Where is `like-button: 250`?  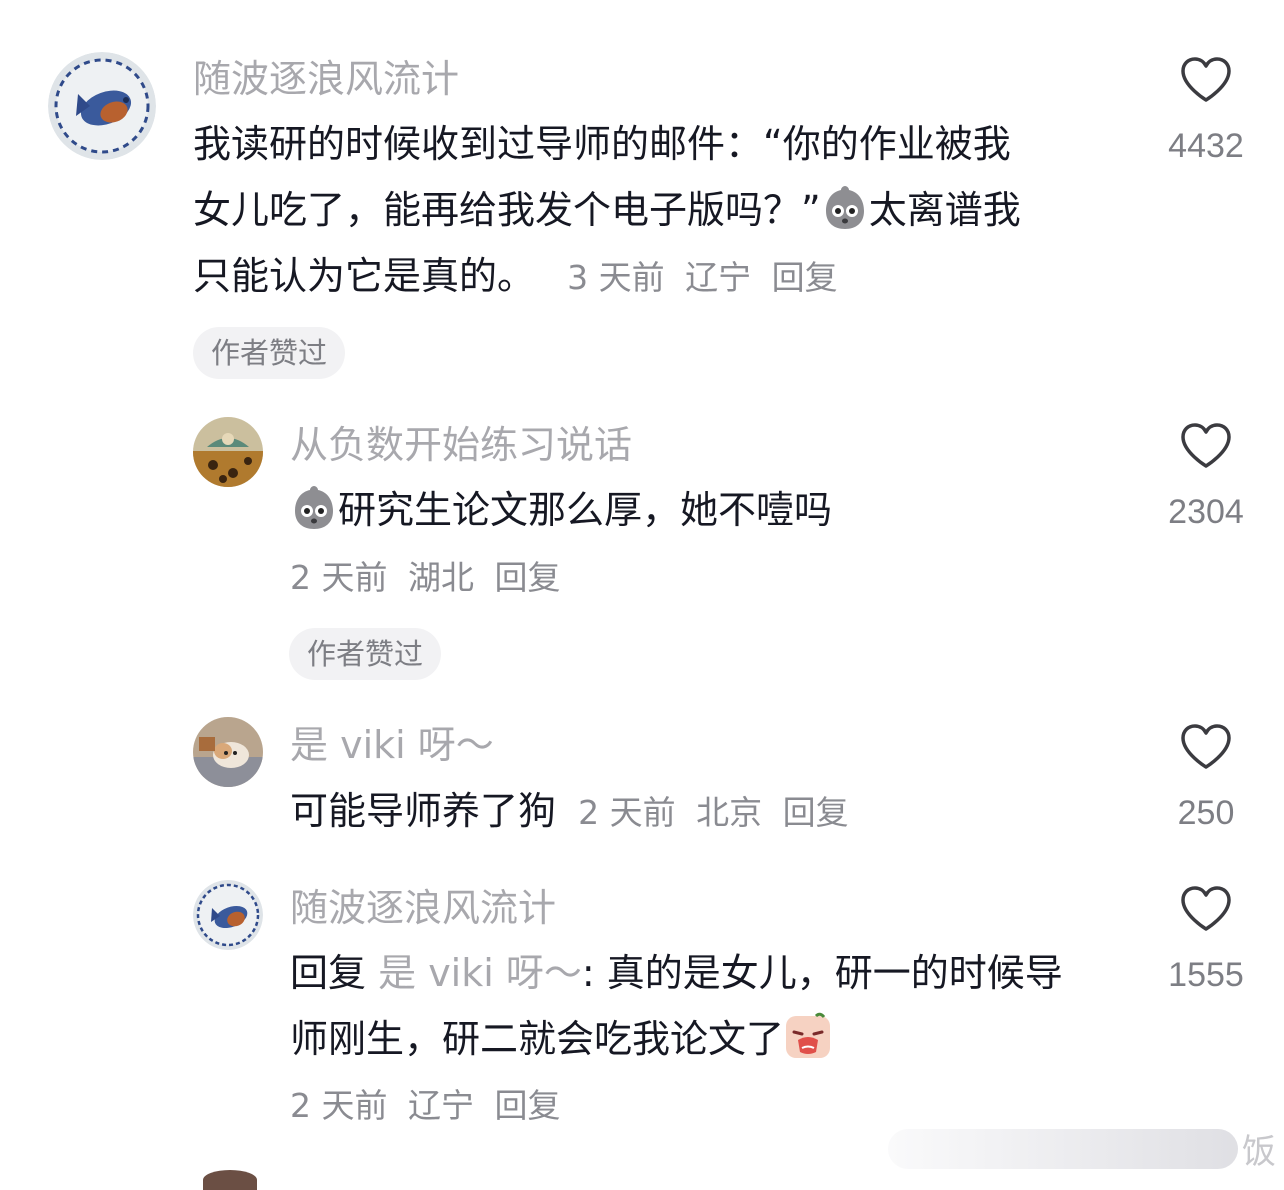 like-button: 250 is located at coordinates (1206, 779).